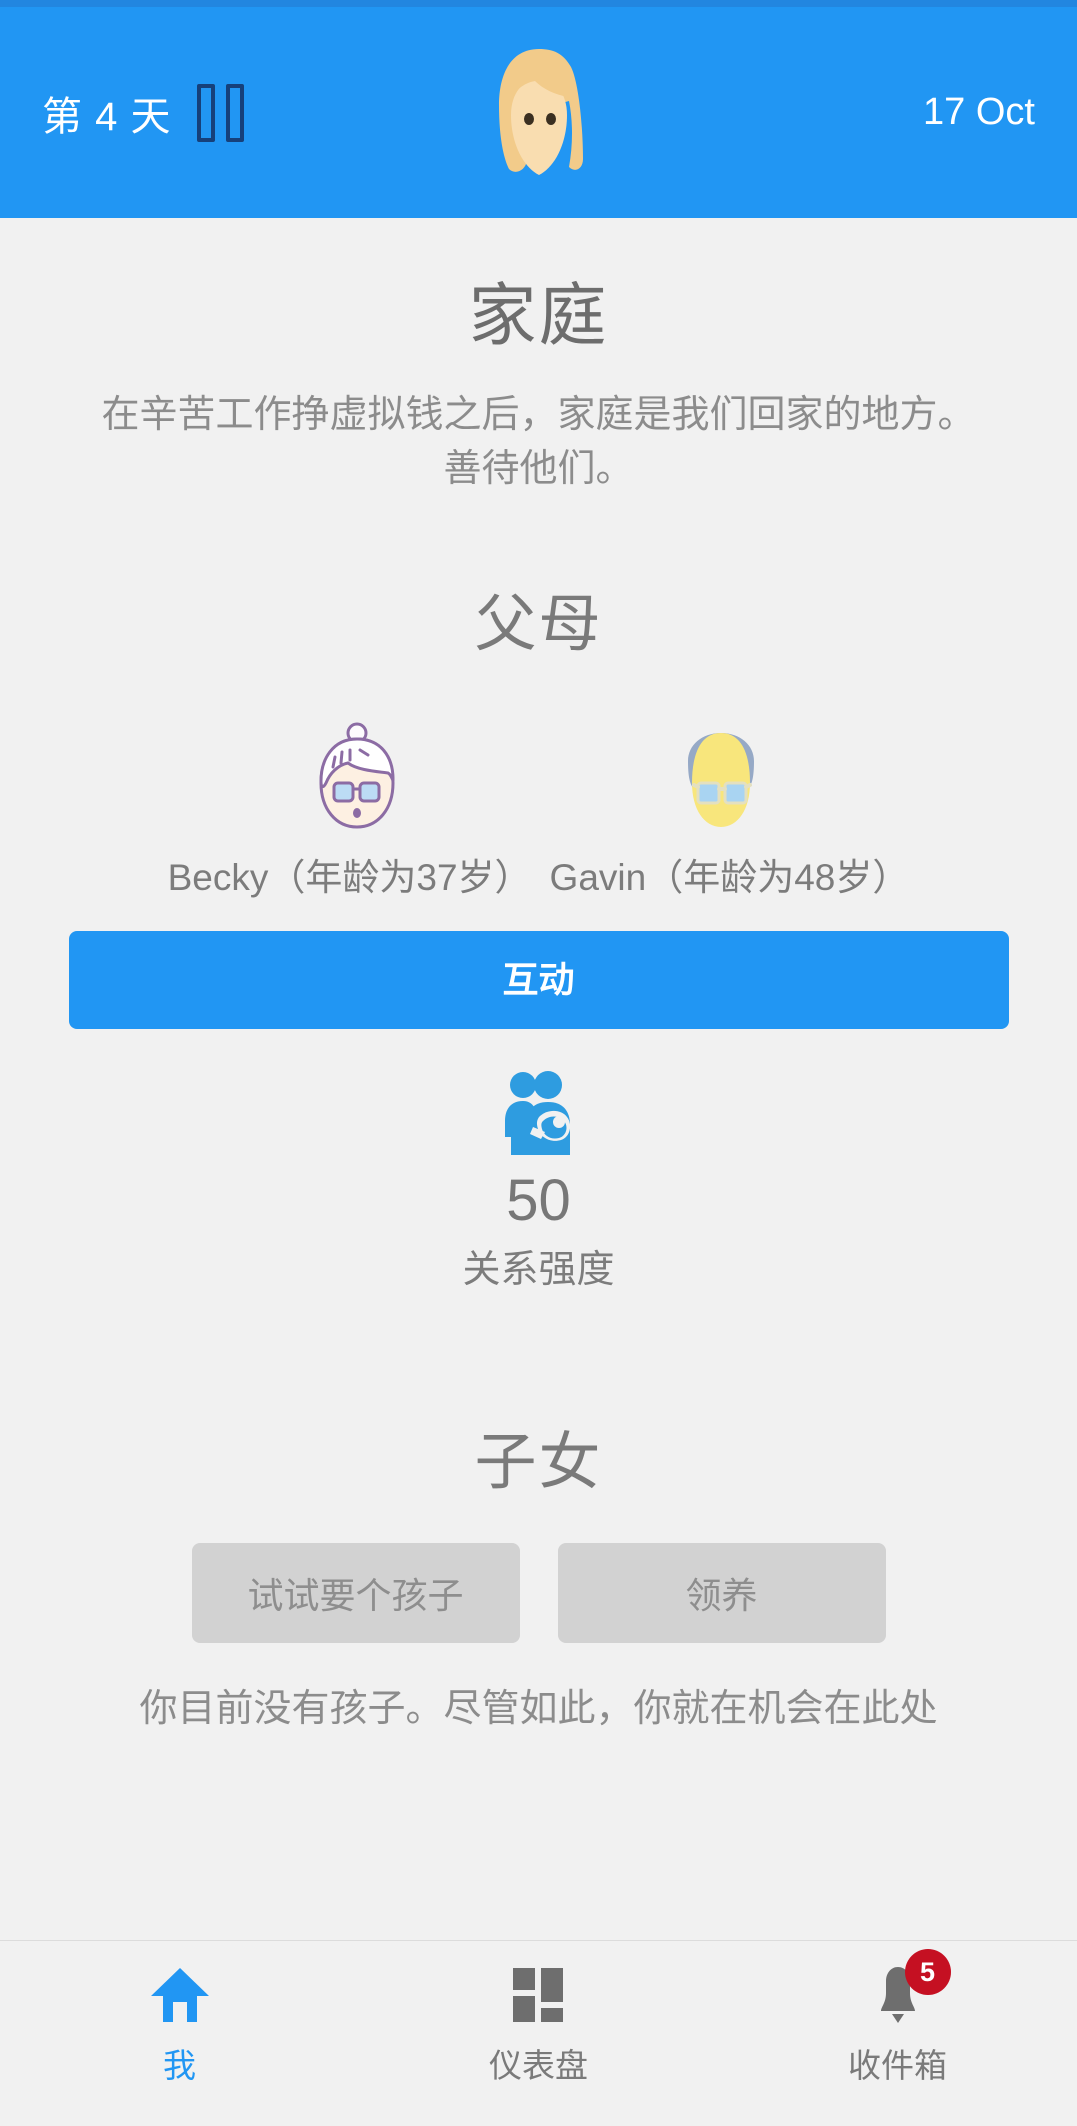 The width and height of the screenshot is (1077, 2126). I want to click on relationship-strength-stat: 50 关系强度, so click(538, 1181).